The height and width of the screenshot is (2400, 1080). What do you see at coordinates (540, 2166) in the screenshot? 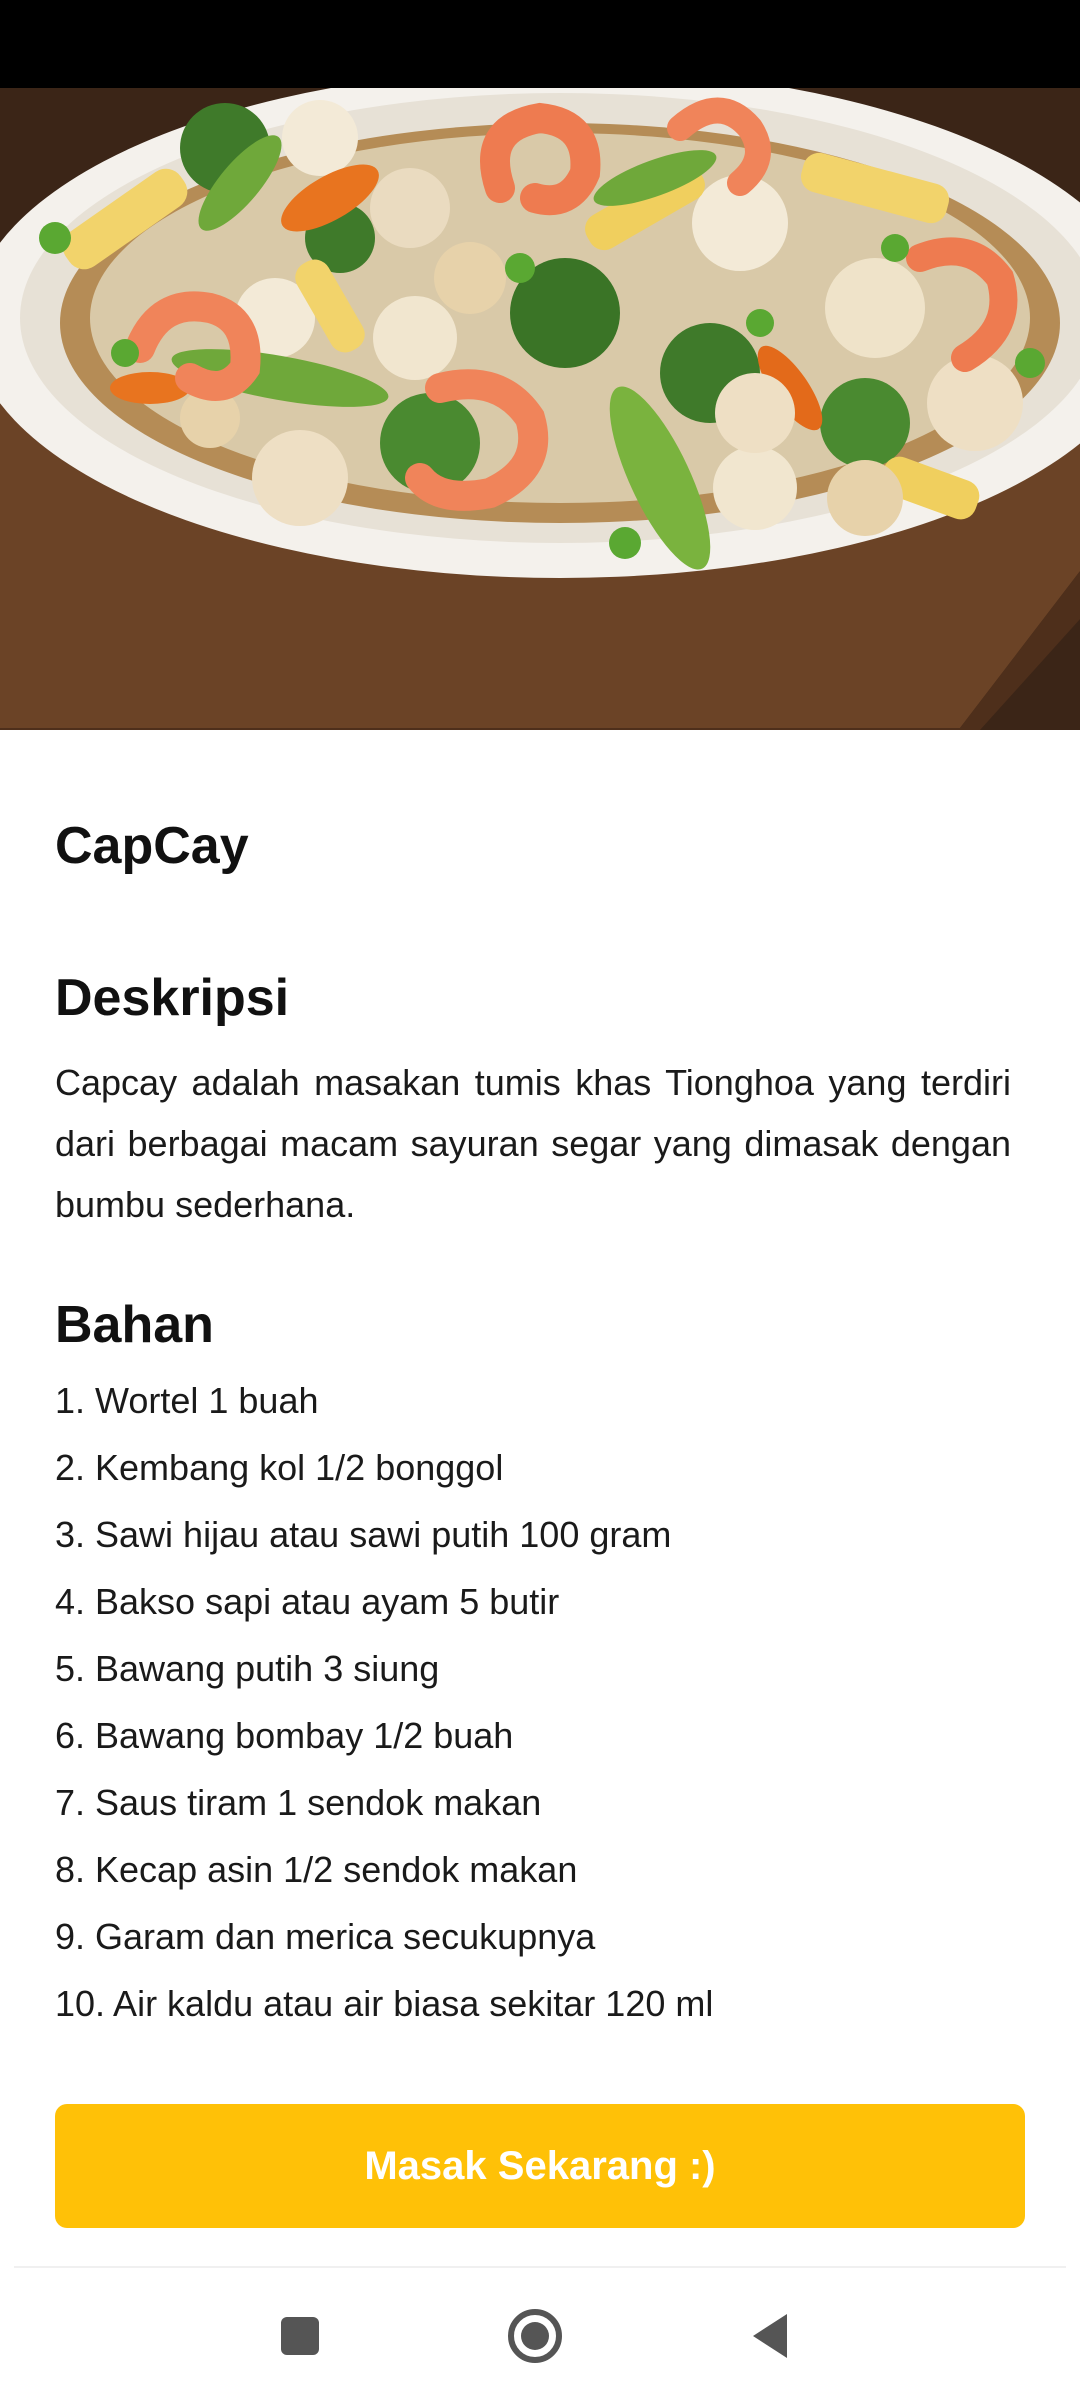
I see `cook-now-button: Masak Sekarang :)` at bounding box center [540, 2166].